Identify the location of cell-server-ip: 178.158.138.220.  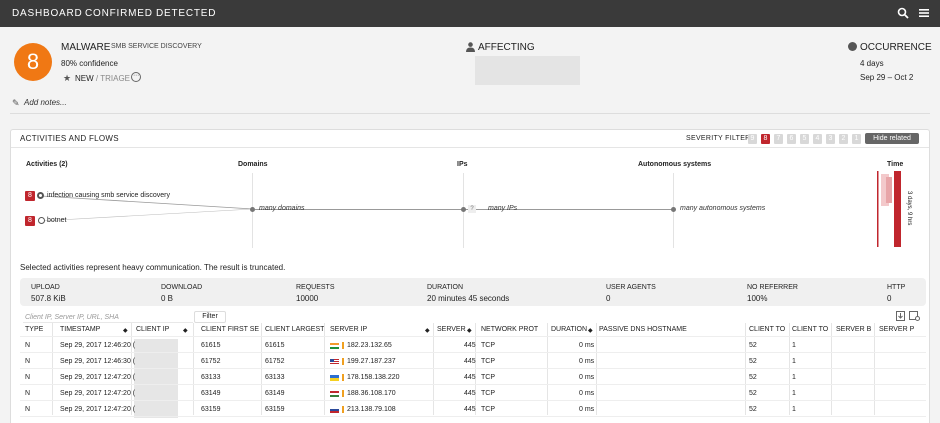
(373, 377).